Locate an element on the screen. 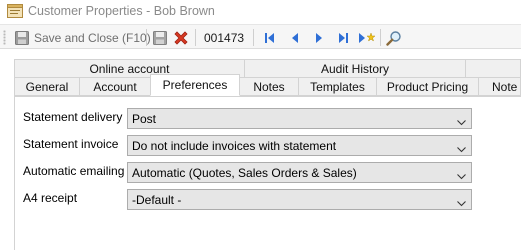 This screenshot has width=521, height=250. next-record-icon is located at coordinates (319, 38).